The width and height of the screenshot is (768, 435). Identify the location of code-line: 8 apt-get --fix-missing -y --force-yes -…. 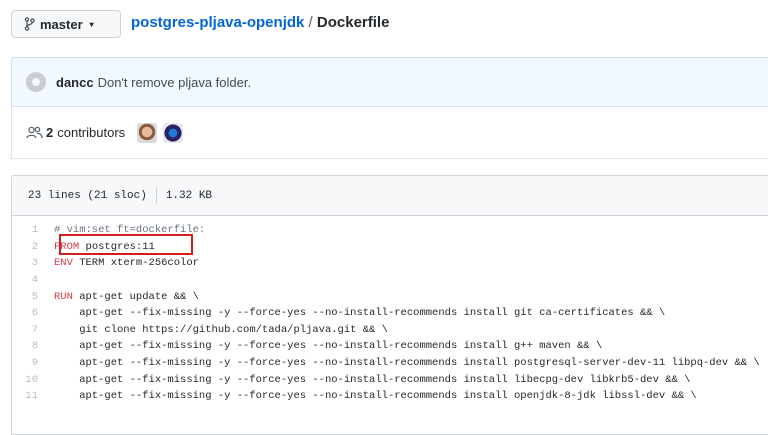
(390, 346).